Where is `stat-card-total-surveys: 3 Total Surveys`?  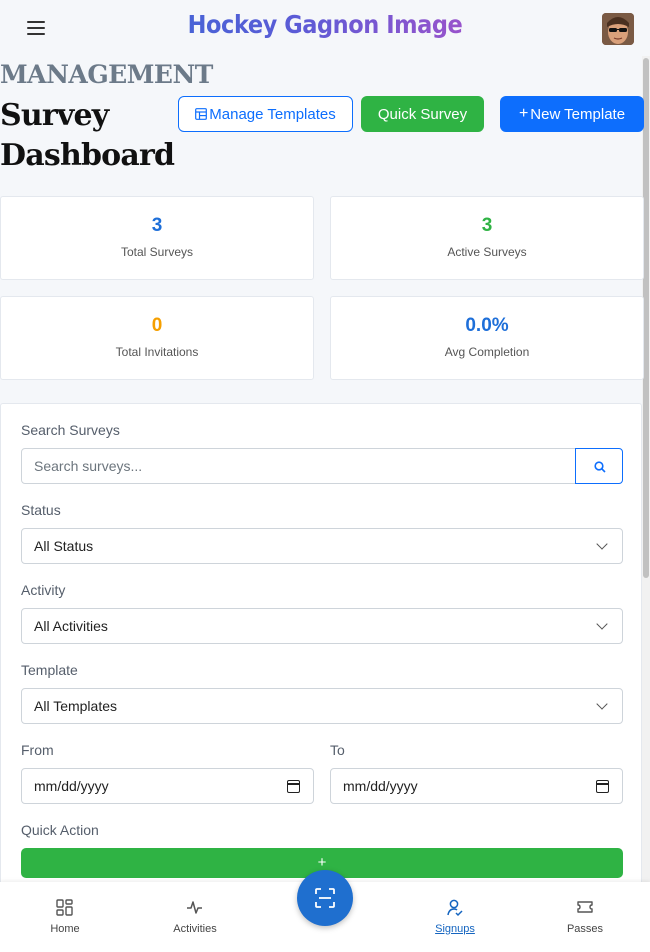 stat-card-total-surveys: 3 Total Surveys is located at coordinates (157, 238).